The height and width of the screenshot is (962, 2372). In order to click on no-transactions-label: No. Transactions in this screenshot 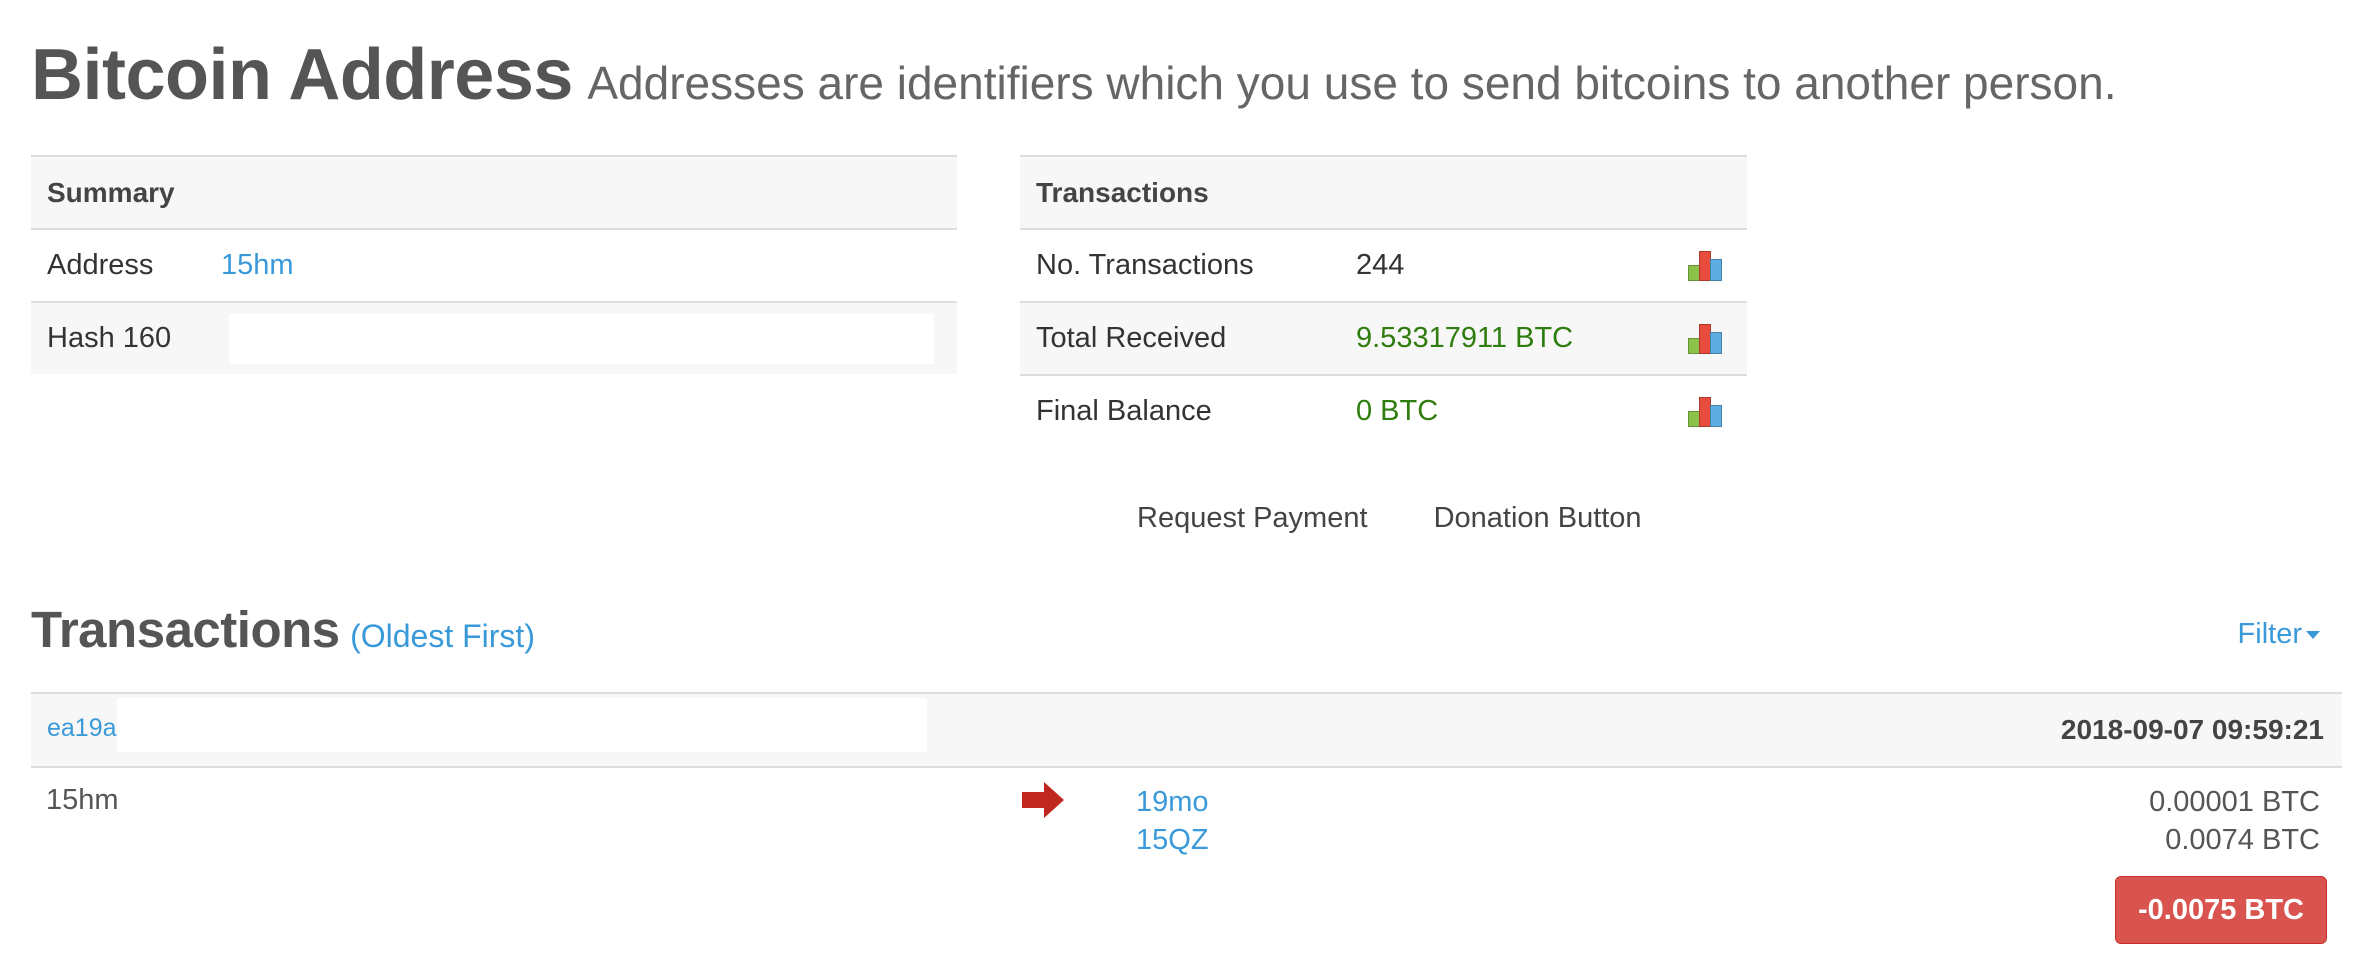, I will do `click(1180, 265)`.